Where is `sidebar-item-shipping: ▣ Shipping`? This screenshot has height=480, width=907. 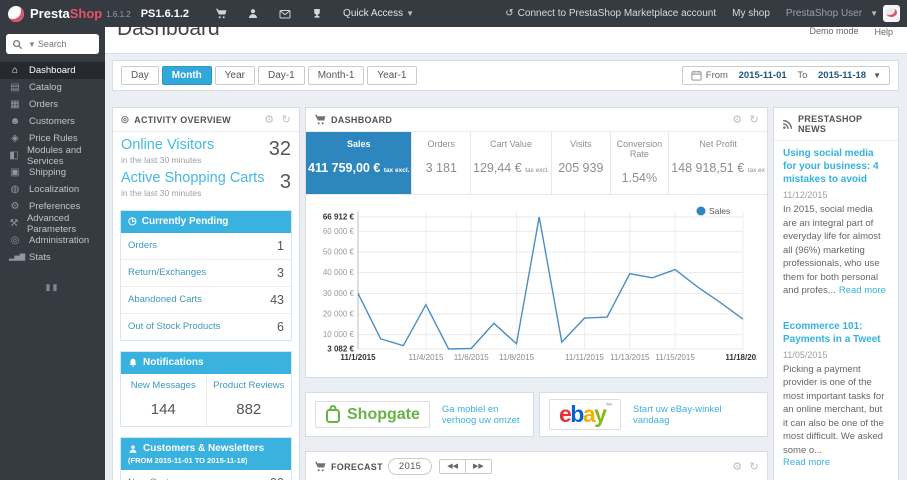
sidebar-item-shipping: ▣ Shipping is located at coordinates (52, 172).